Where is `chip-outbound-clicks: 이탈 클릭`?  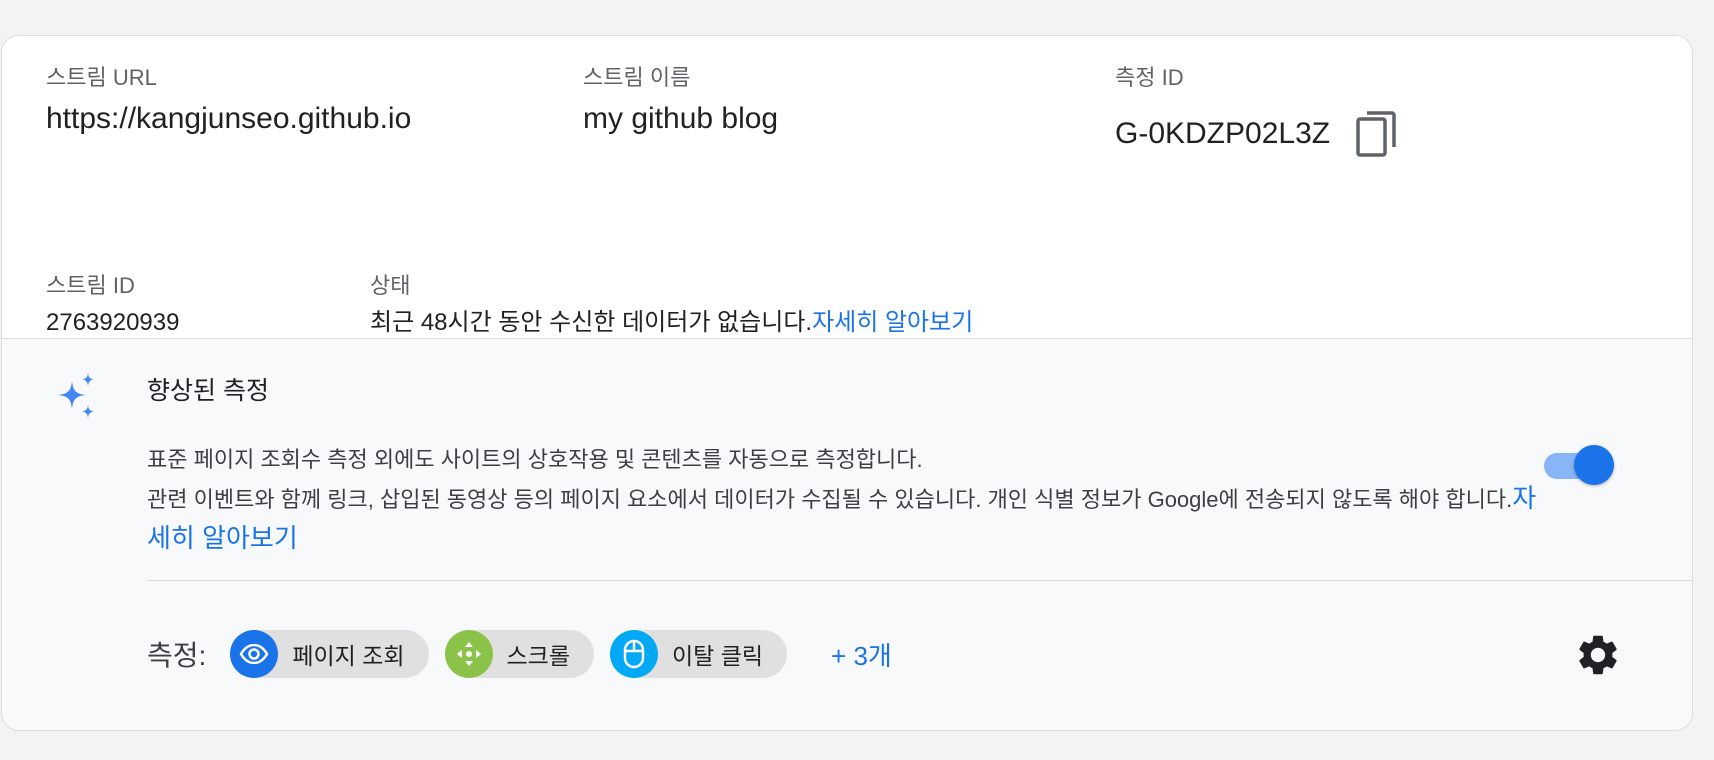 chip-outbound-clicks: 이탈 클릭 is located at coordinates (699, 654).